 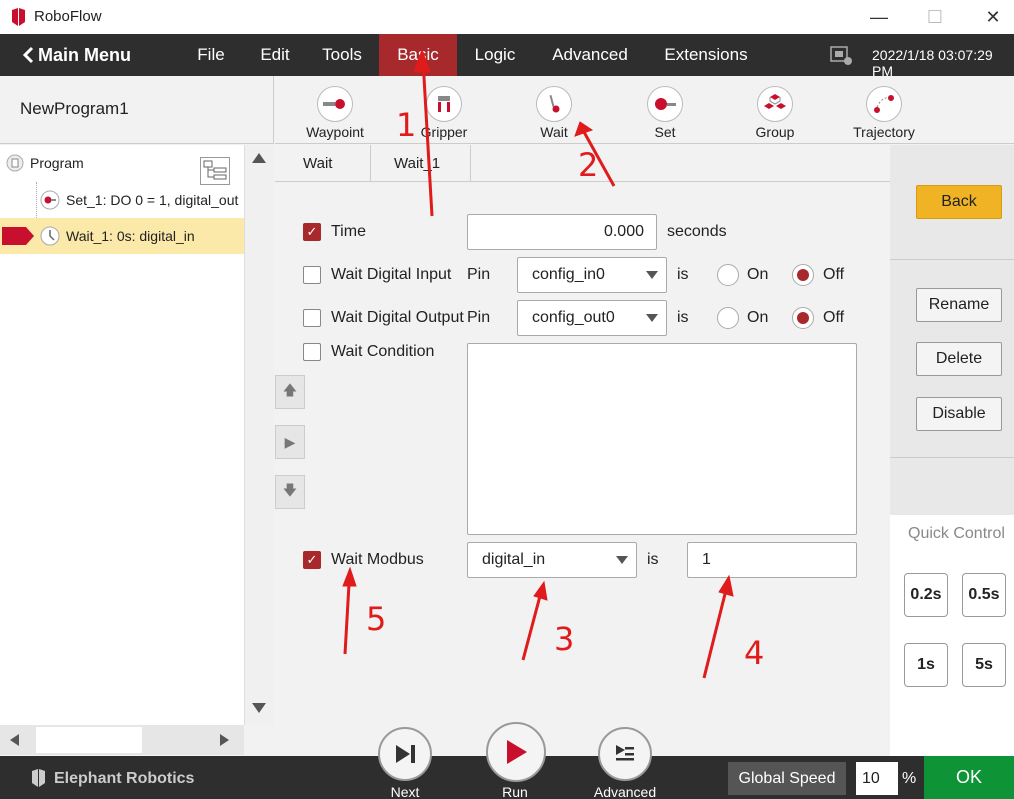 I want to click on menu-file: File, so click(x=211, y=55).